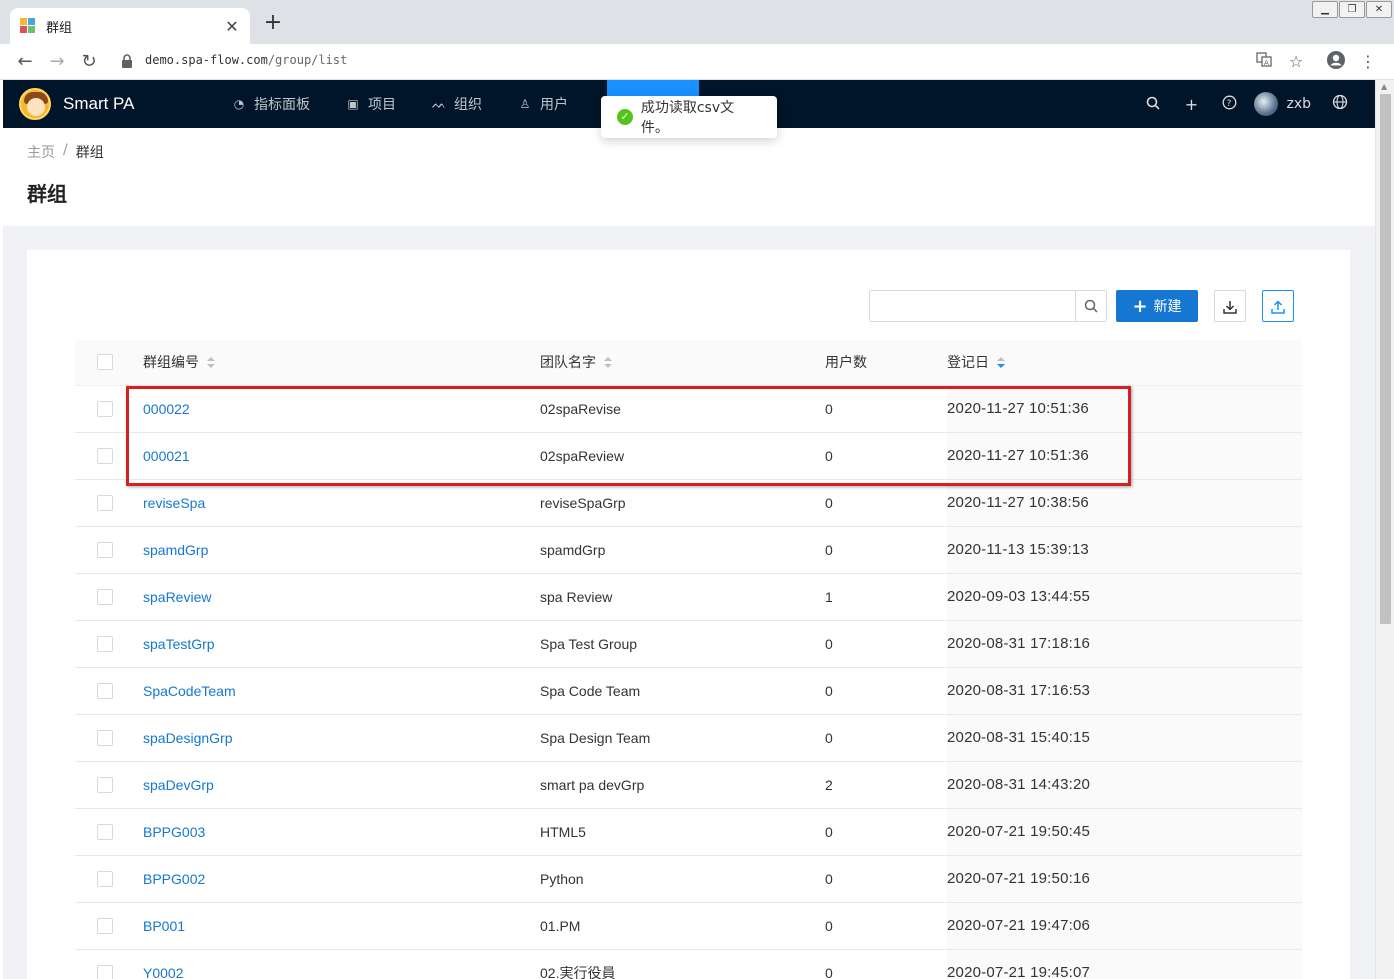  I want to click on cell-code: spaDesignGrp, so click(341, 738).